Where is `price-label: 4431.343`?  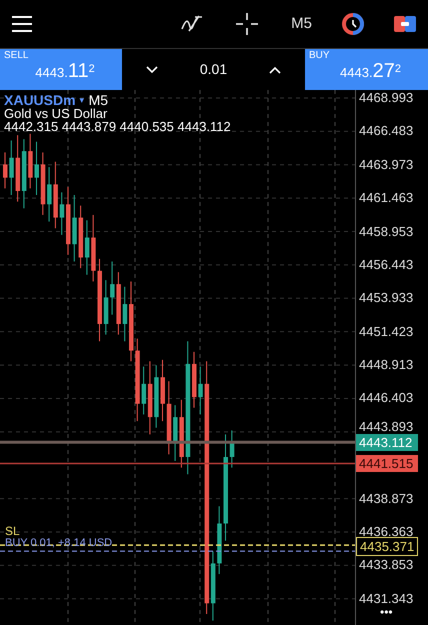 price-label: 4431.343 is located at coordinates (386, 598).